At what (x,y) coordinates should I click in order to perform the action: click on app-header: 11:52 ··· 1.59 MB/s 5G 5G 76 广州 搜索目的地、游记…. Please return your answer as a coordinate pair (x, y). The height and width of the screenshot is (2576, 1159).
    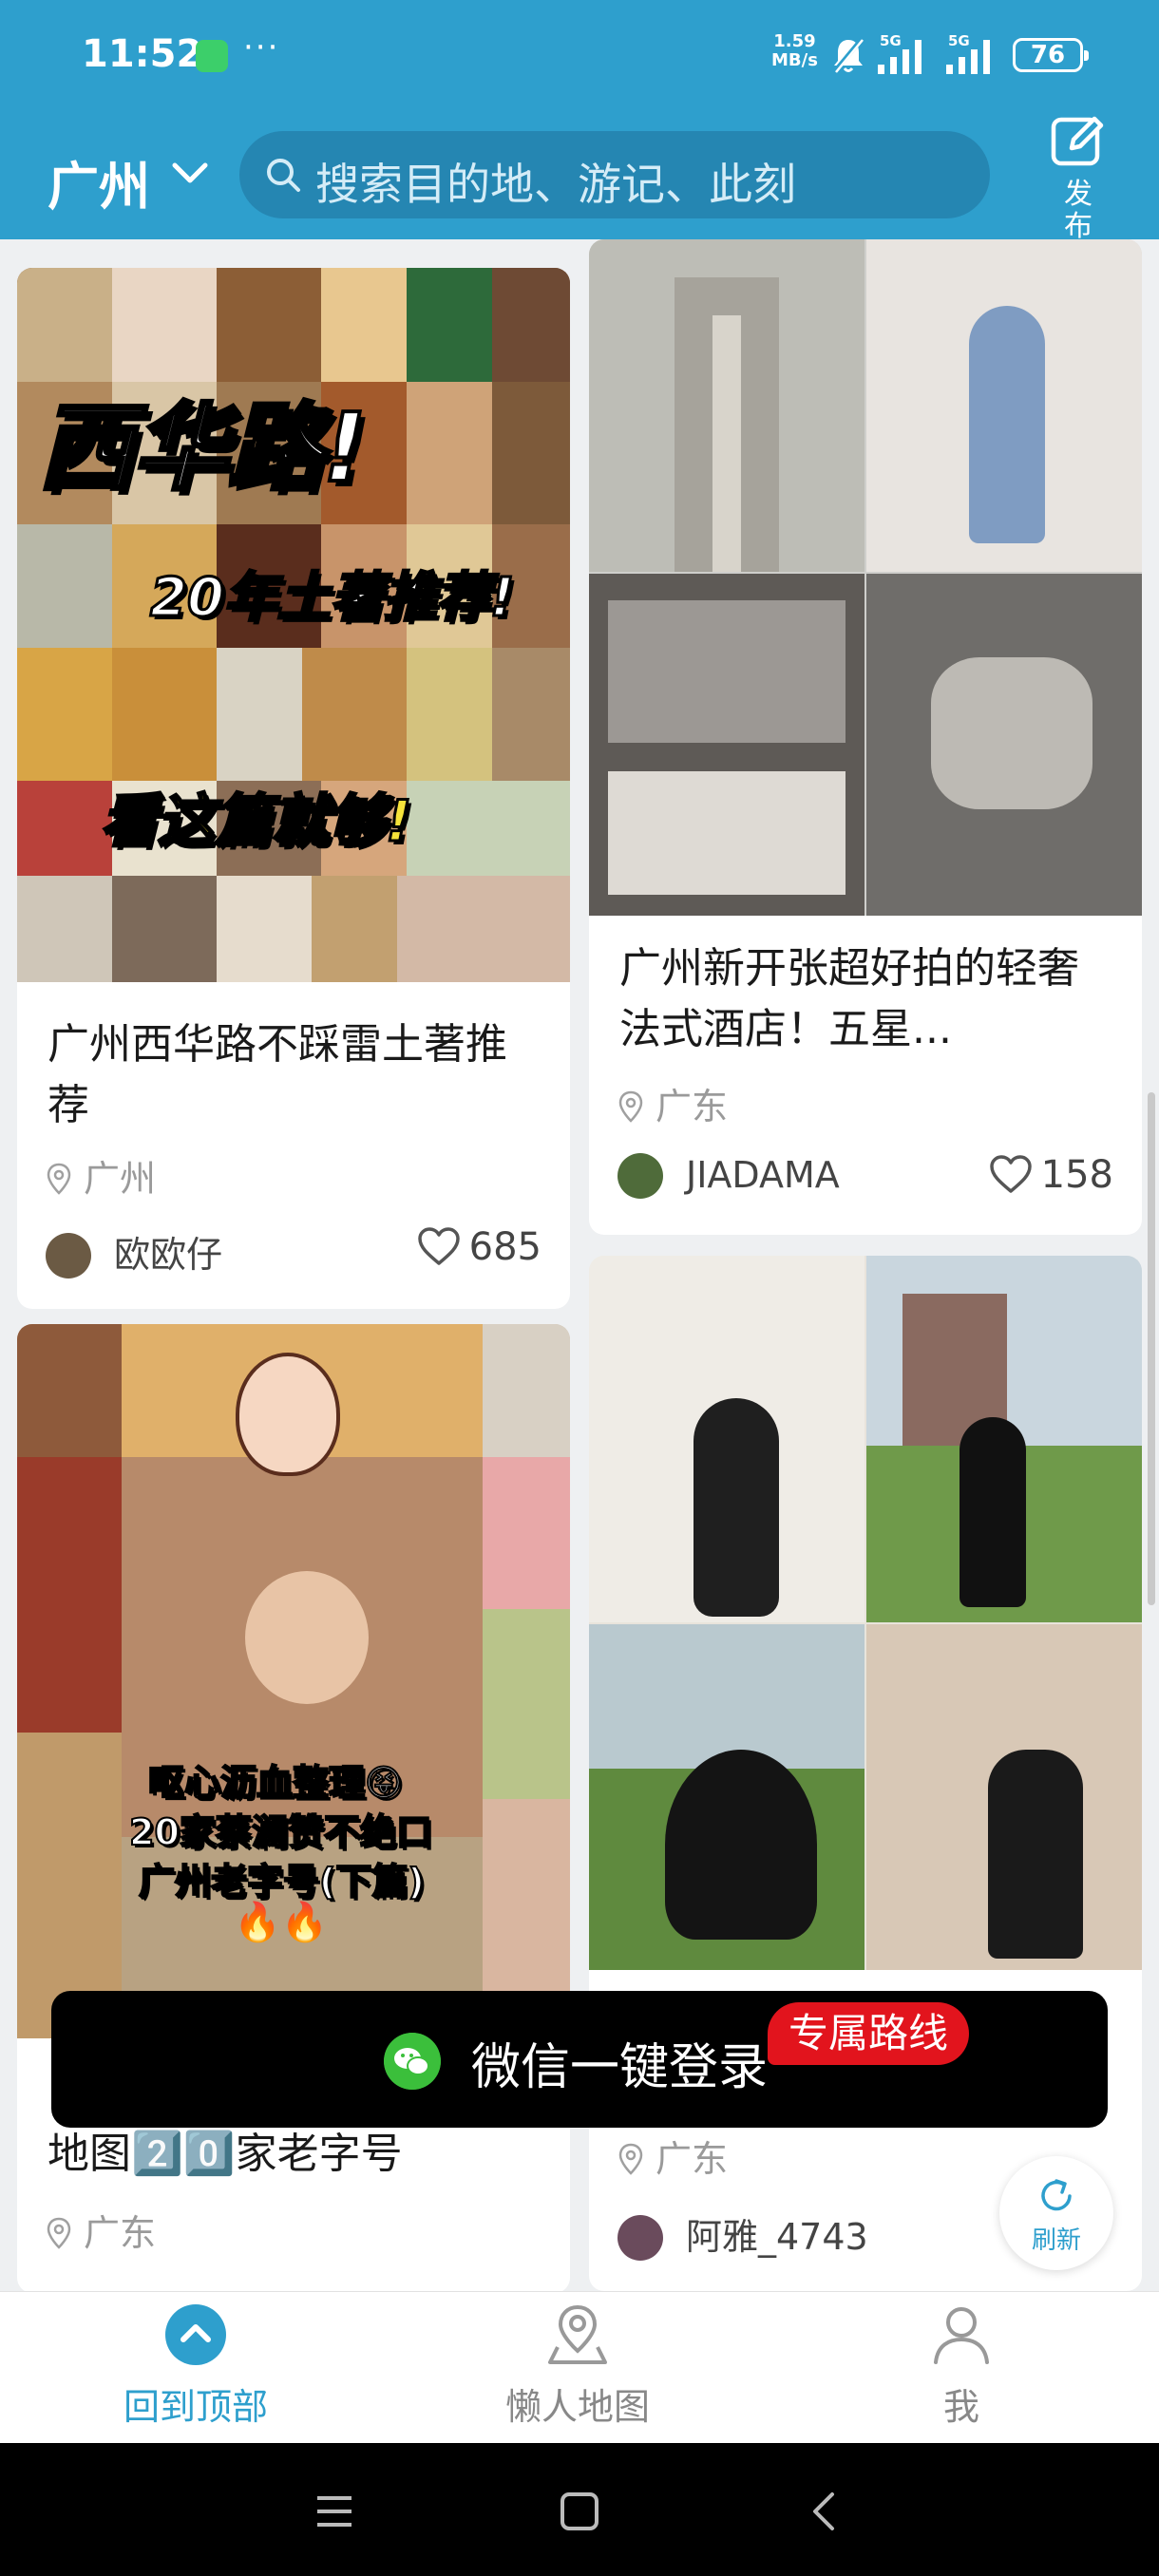
    Looking at the image, I should click on (579, 119).